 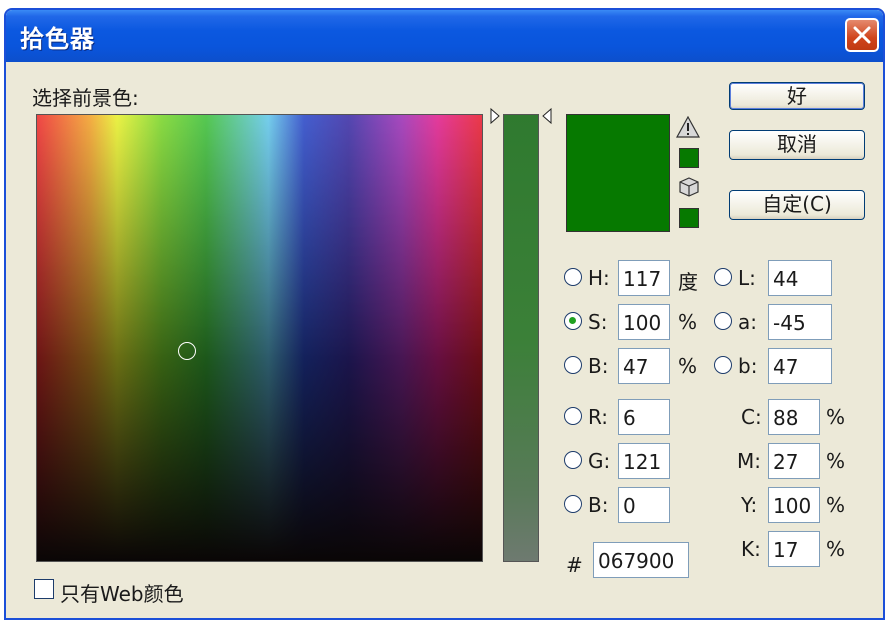 I want to click on label-h: H:, so click(x=599, y=278).